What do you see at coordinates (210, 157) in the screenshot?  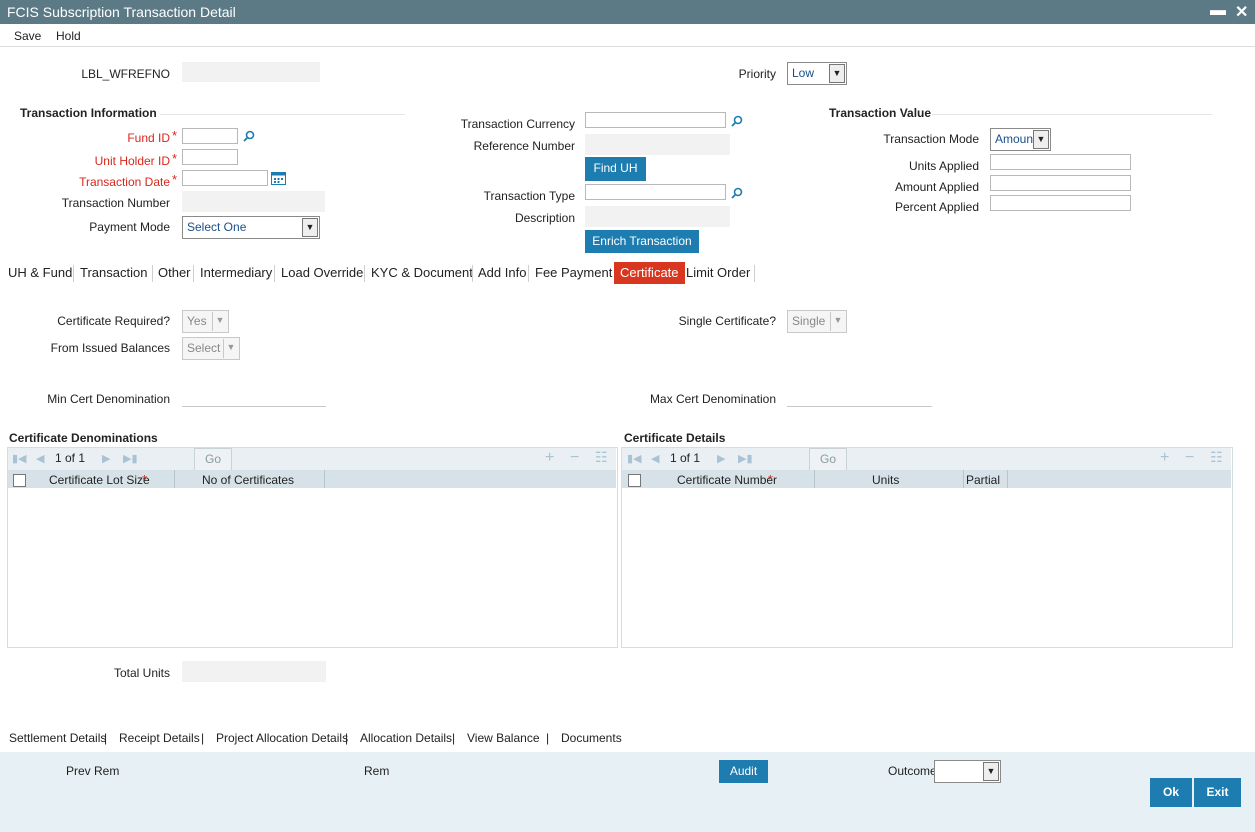 I see `unit-holder-id-input` at bounding box center [210, 157].